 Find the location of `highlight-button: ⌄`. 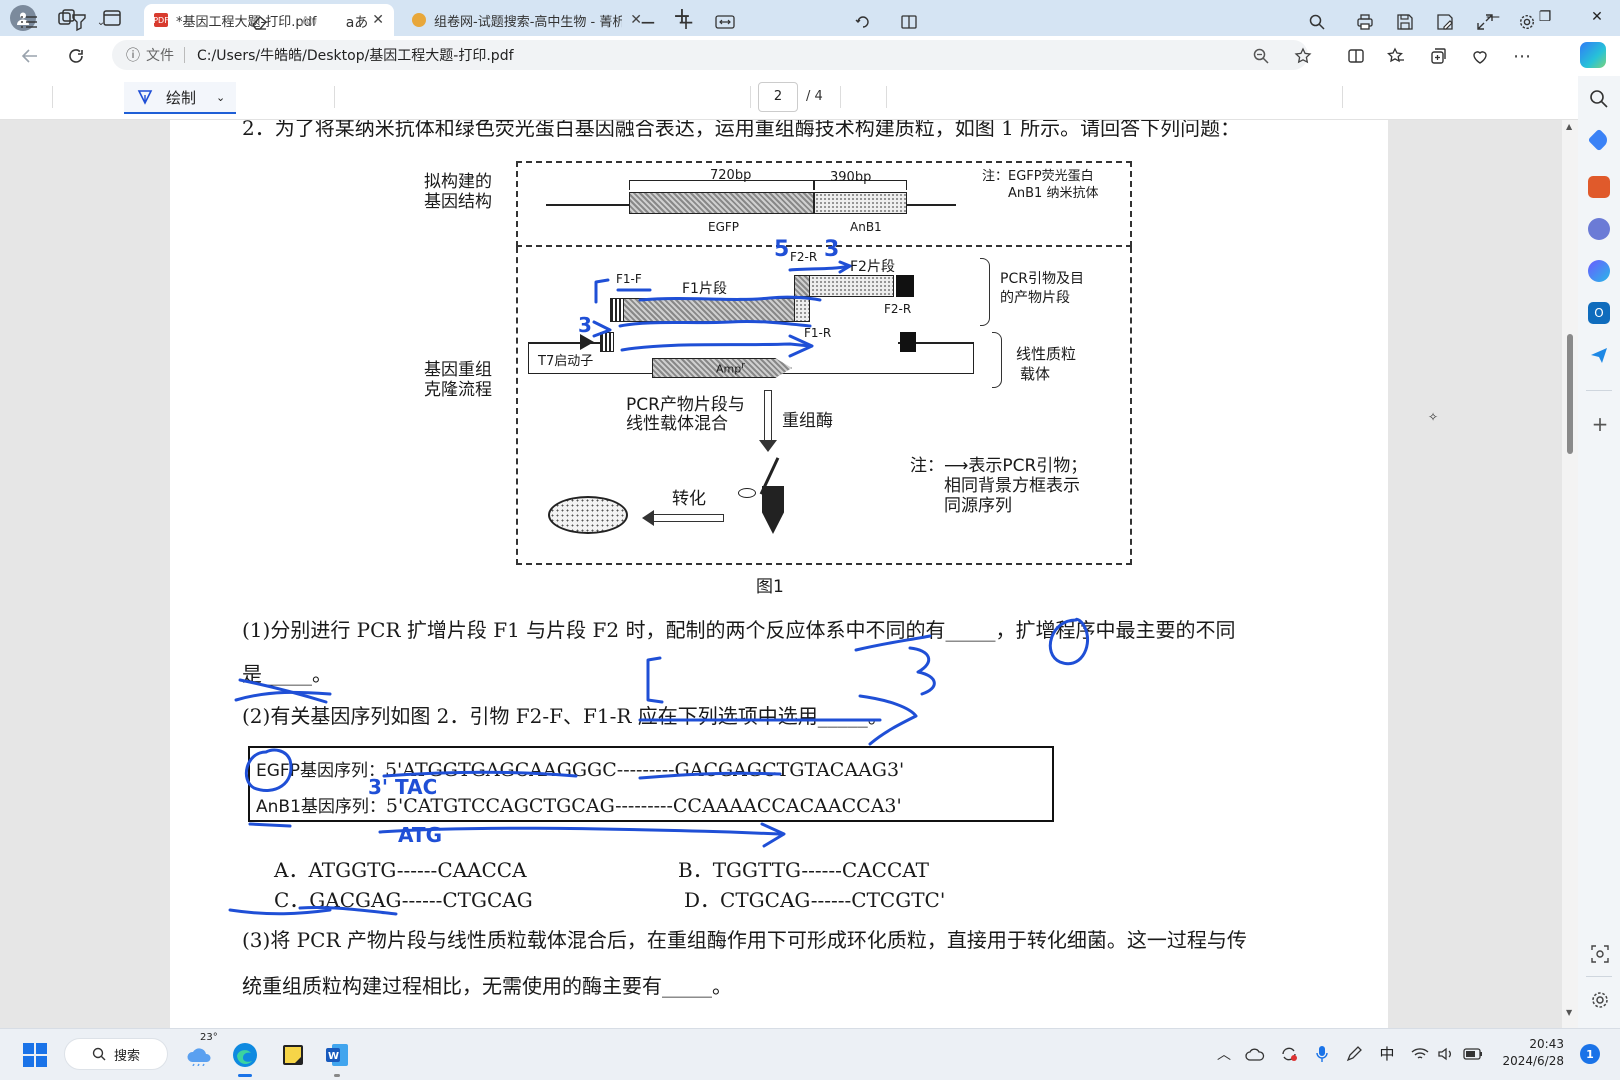

highlight-button: ⌄ is located at coordinates (87, 22).